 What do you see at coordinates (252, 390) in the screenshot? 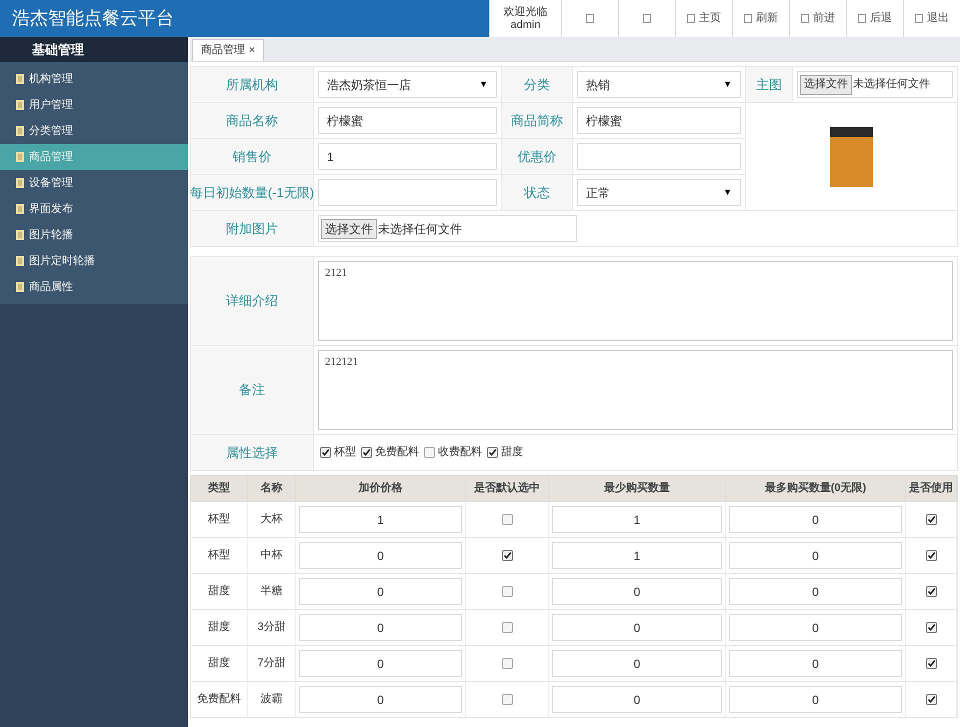
I see `field-label: 备注` at bounding box center [252, 390].